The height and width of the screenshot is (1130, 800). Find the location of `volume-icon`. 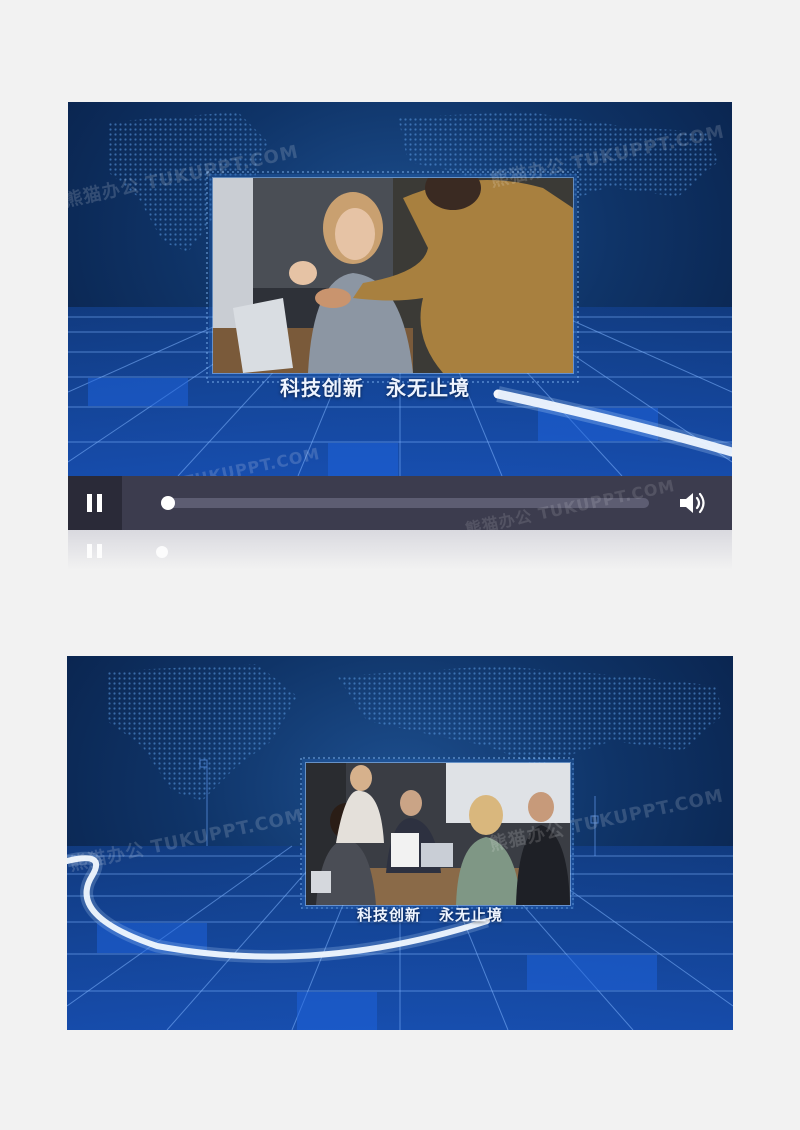

volume-icon is located at coordinates (692, 503).